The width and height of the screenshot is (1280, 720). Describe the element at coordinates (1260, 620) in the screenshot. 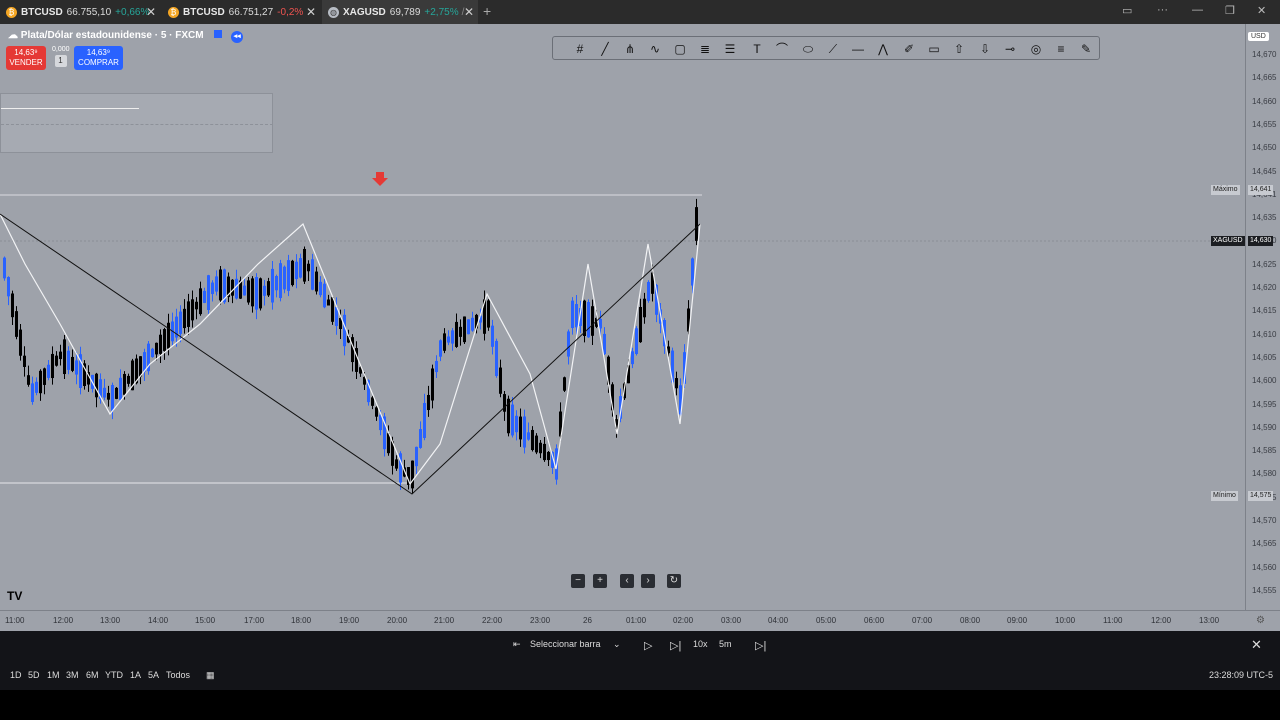

I see `settings-icon: ⚙` at that location.